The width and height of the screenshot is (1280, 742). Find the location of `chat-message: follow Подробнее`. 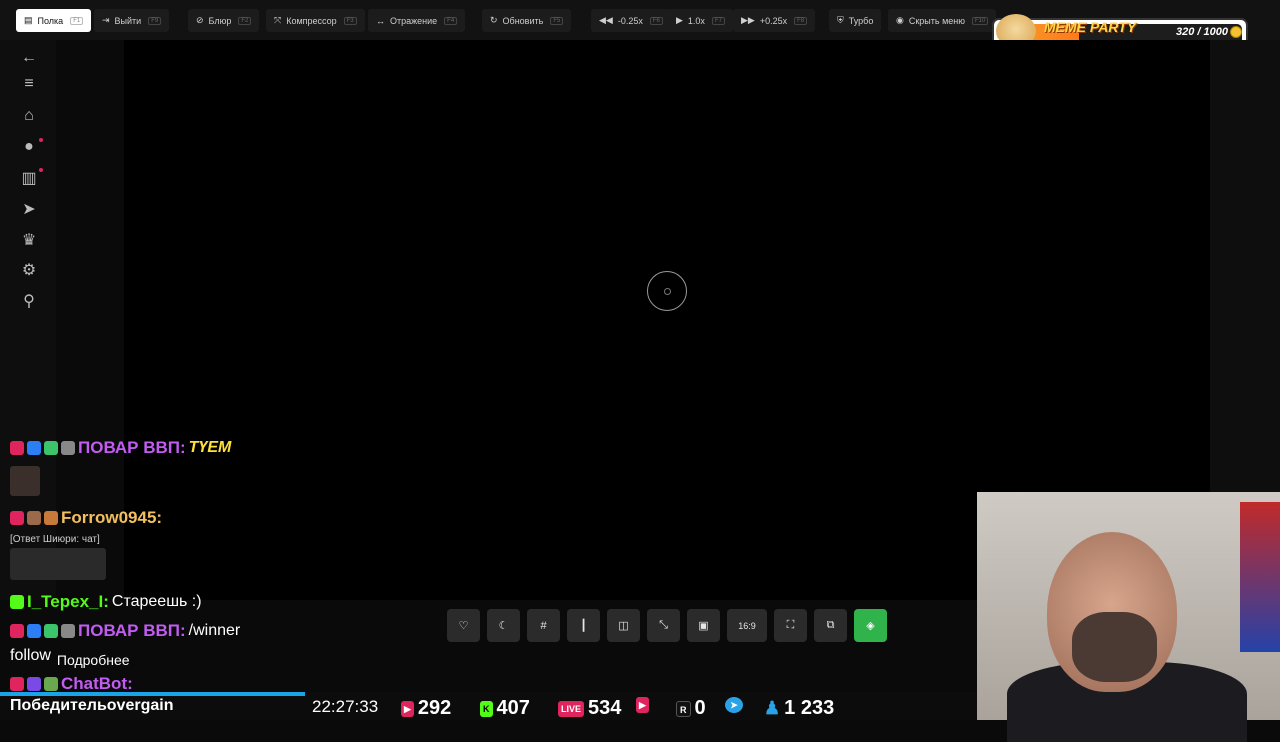

chat-message: follow Подробнее is located at coordinates (70, 657).